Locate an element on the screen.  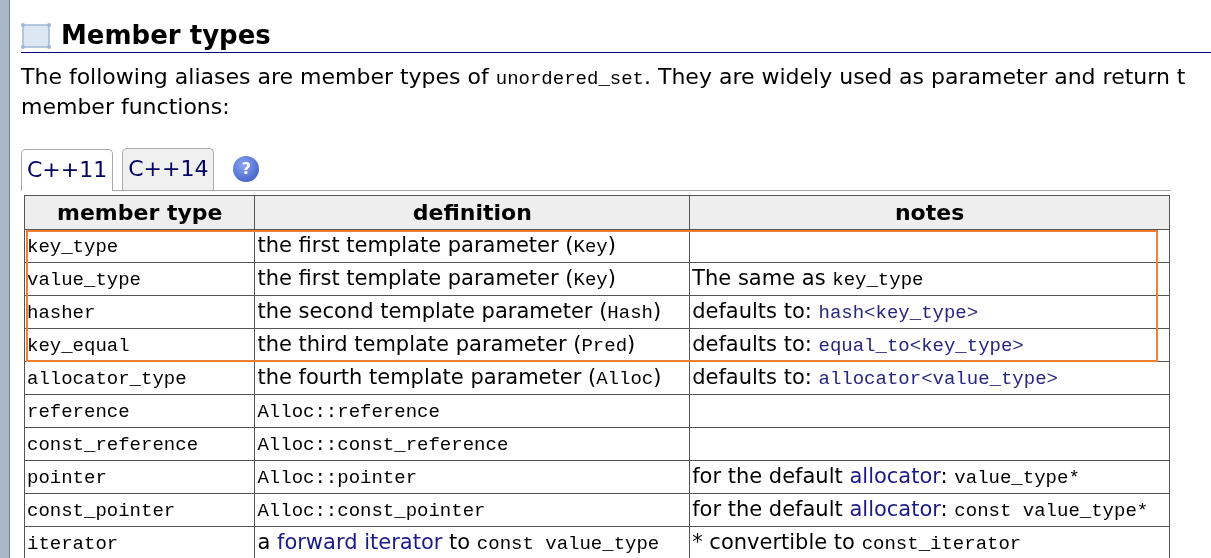
table-cell: hasher is located at coordinates (139, 312).